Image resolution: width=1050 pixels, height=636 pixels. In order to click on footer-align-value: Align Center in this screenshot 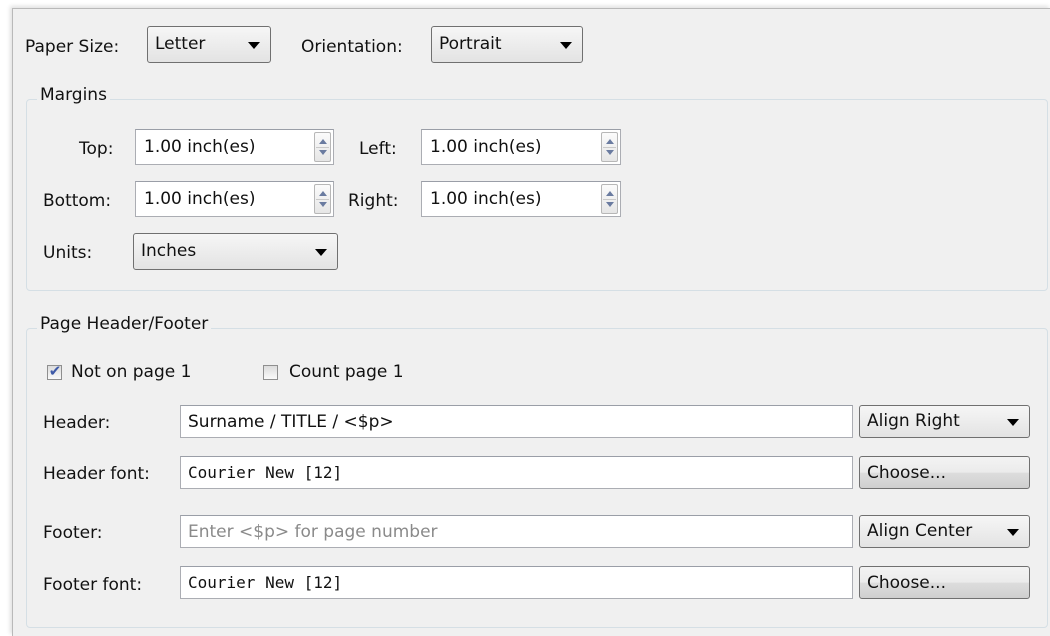, I will do `click(920, 531)`.